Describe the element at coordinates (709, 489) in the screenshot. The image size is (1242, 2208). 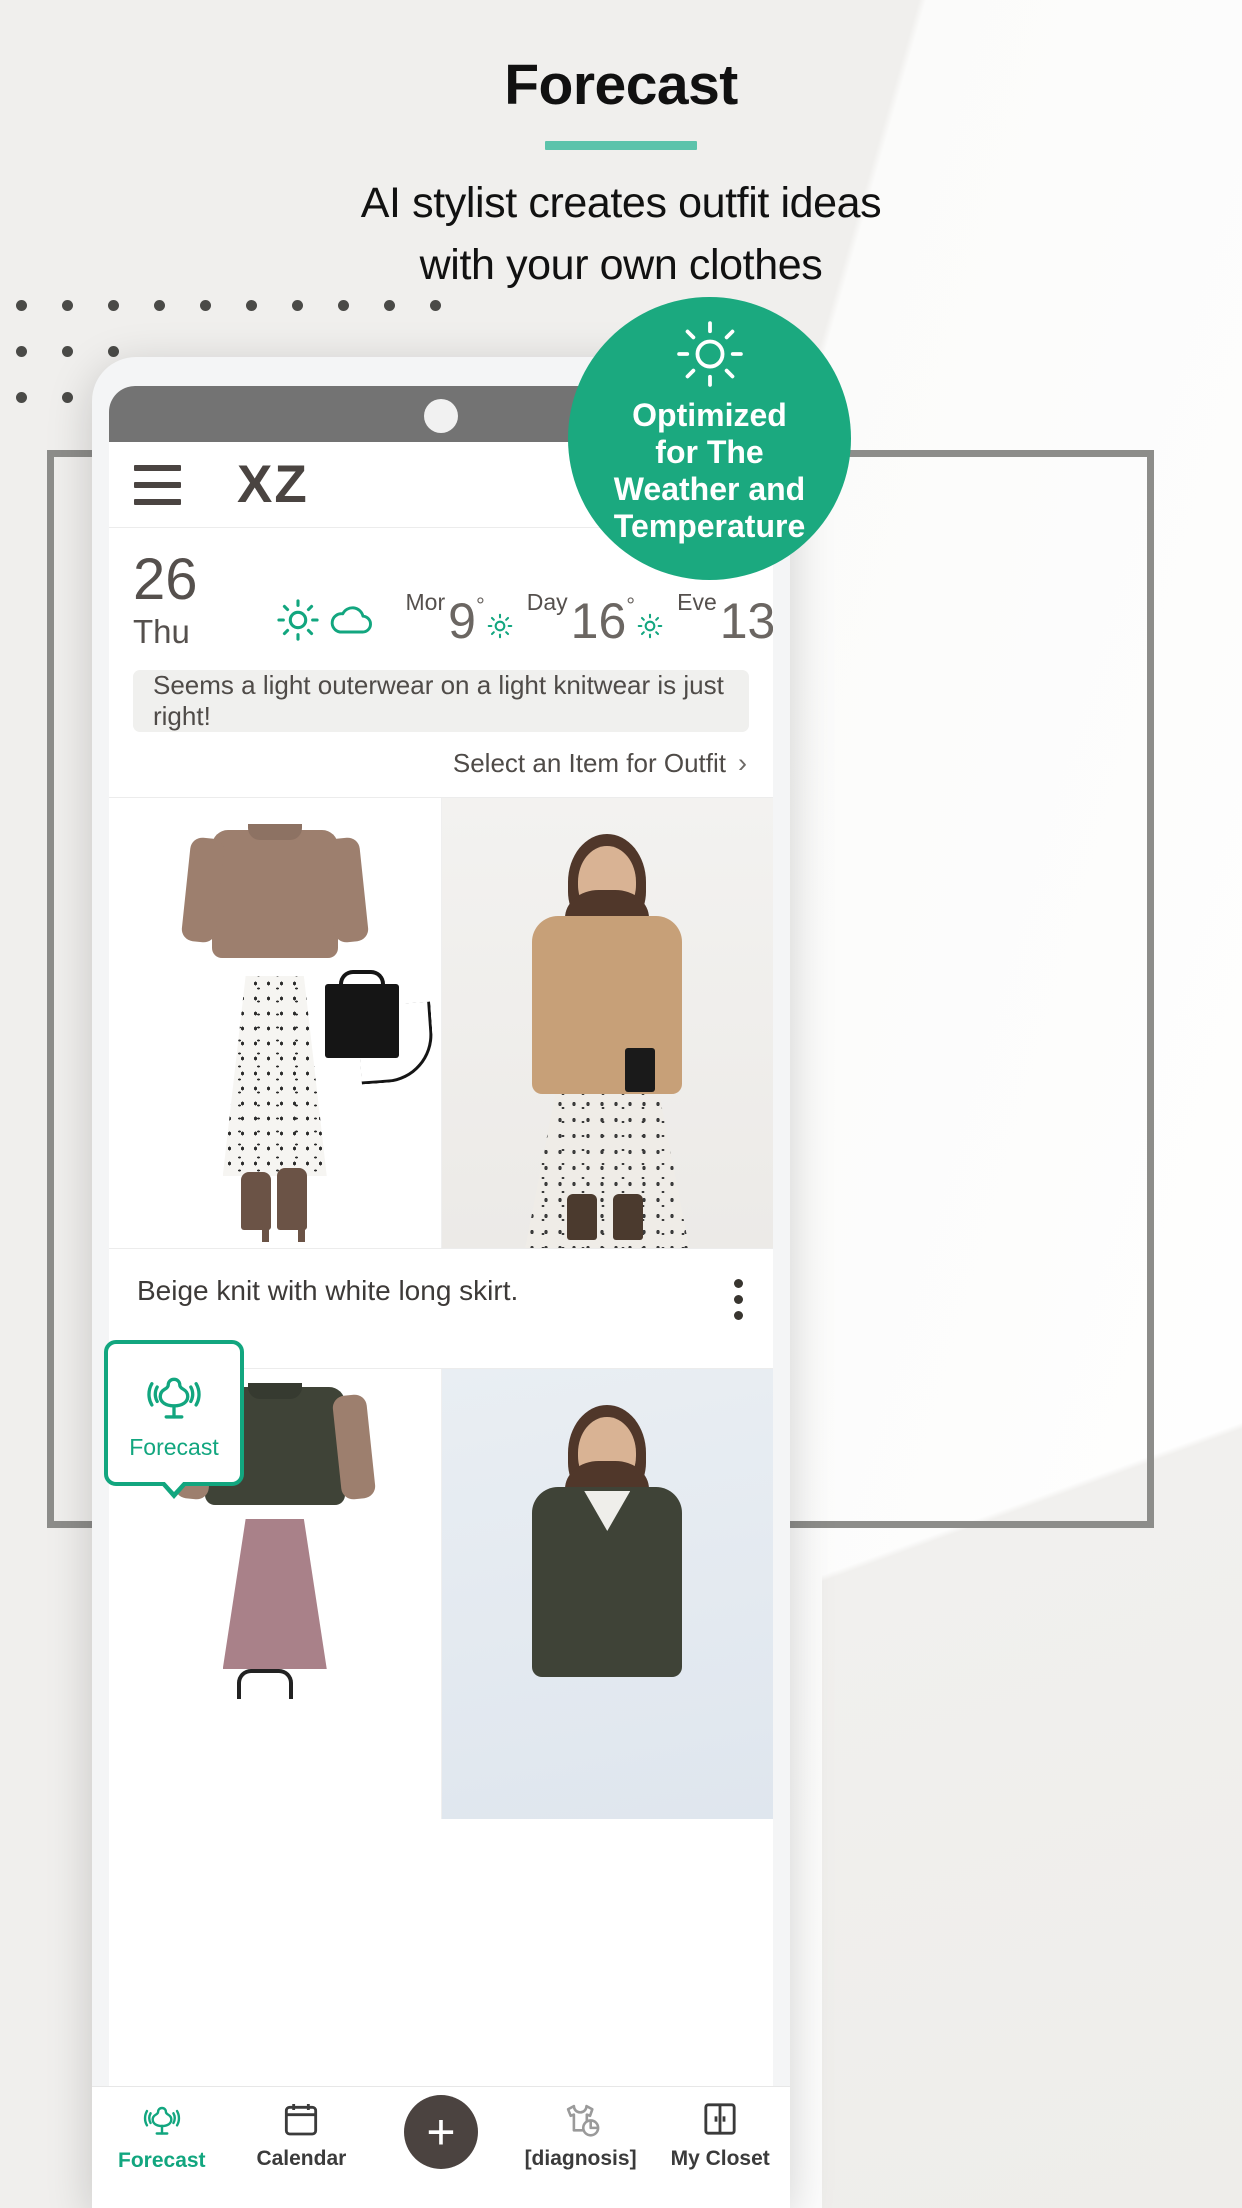
I see `badge-line-3: Weather and` at that location.